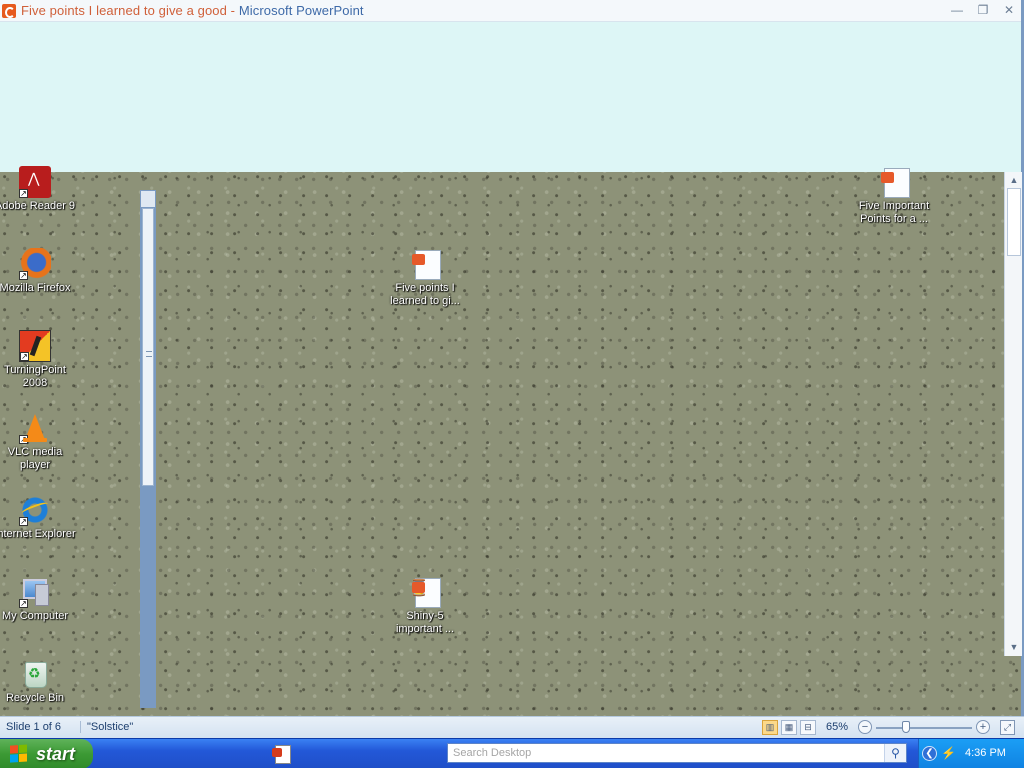 The image size is (1024, 768). Describe the element at coordinates (906, 727) in the screenshot. I see `zoom-slider-thumb` at that location.